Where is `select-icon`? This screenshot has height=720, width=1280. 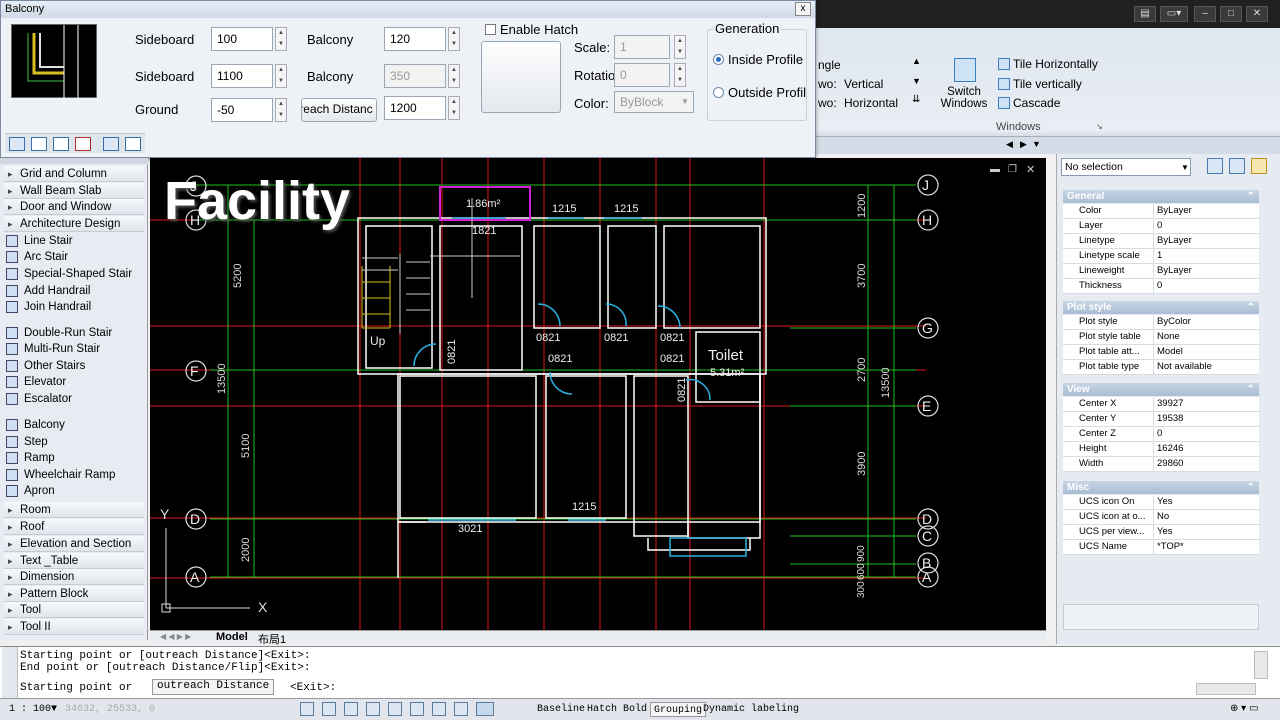
select-icon is located at coordinates (133, 144).